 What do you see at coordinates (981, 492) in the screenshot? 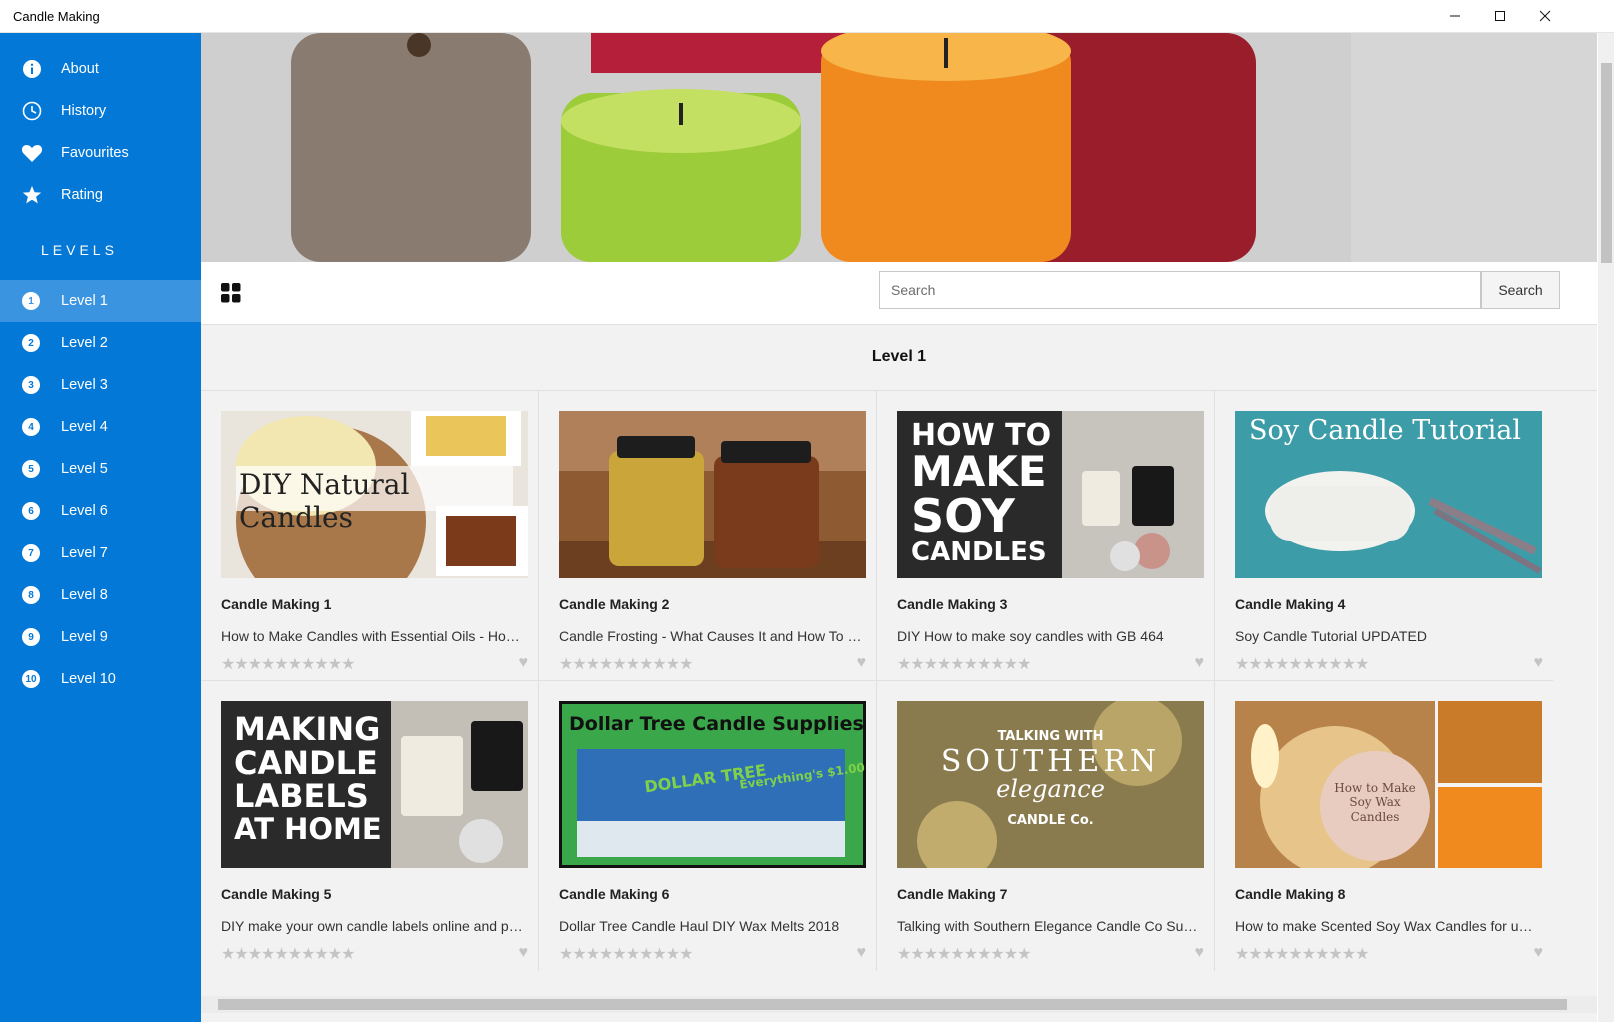
I see `thumbnail-overlay-text: HOW TO MAKE SOY CANDLES` at bounding box center [981, 492].